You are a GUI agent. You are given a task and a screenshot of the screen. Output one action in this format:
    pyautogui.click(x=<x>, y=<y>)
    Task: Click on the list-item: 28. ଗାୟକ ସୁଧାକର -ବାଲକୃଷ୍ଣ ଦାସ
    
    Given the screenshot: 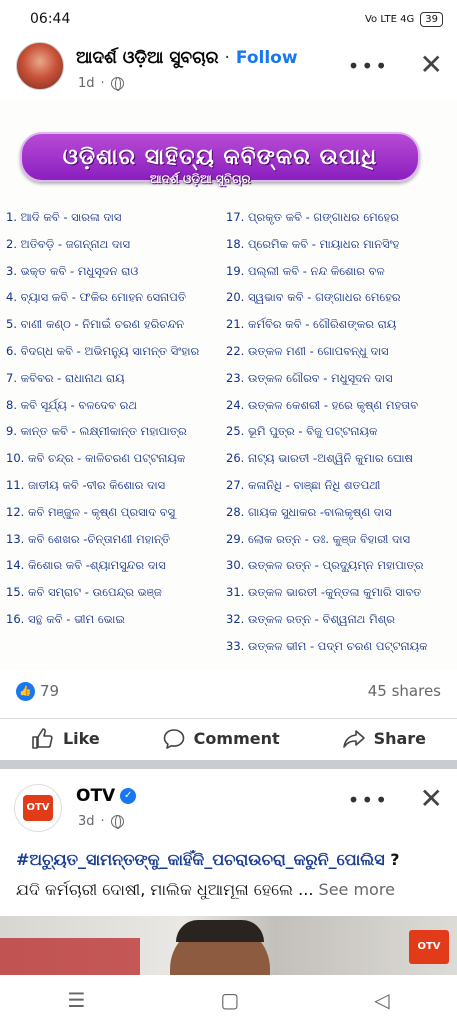 What is the action you would take?
    pyautogui.click(x=309, y=511)
    